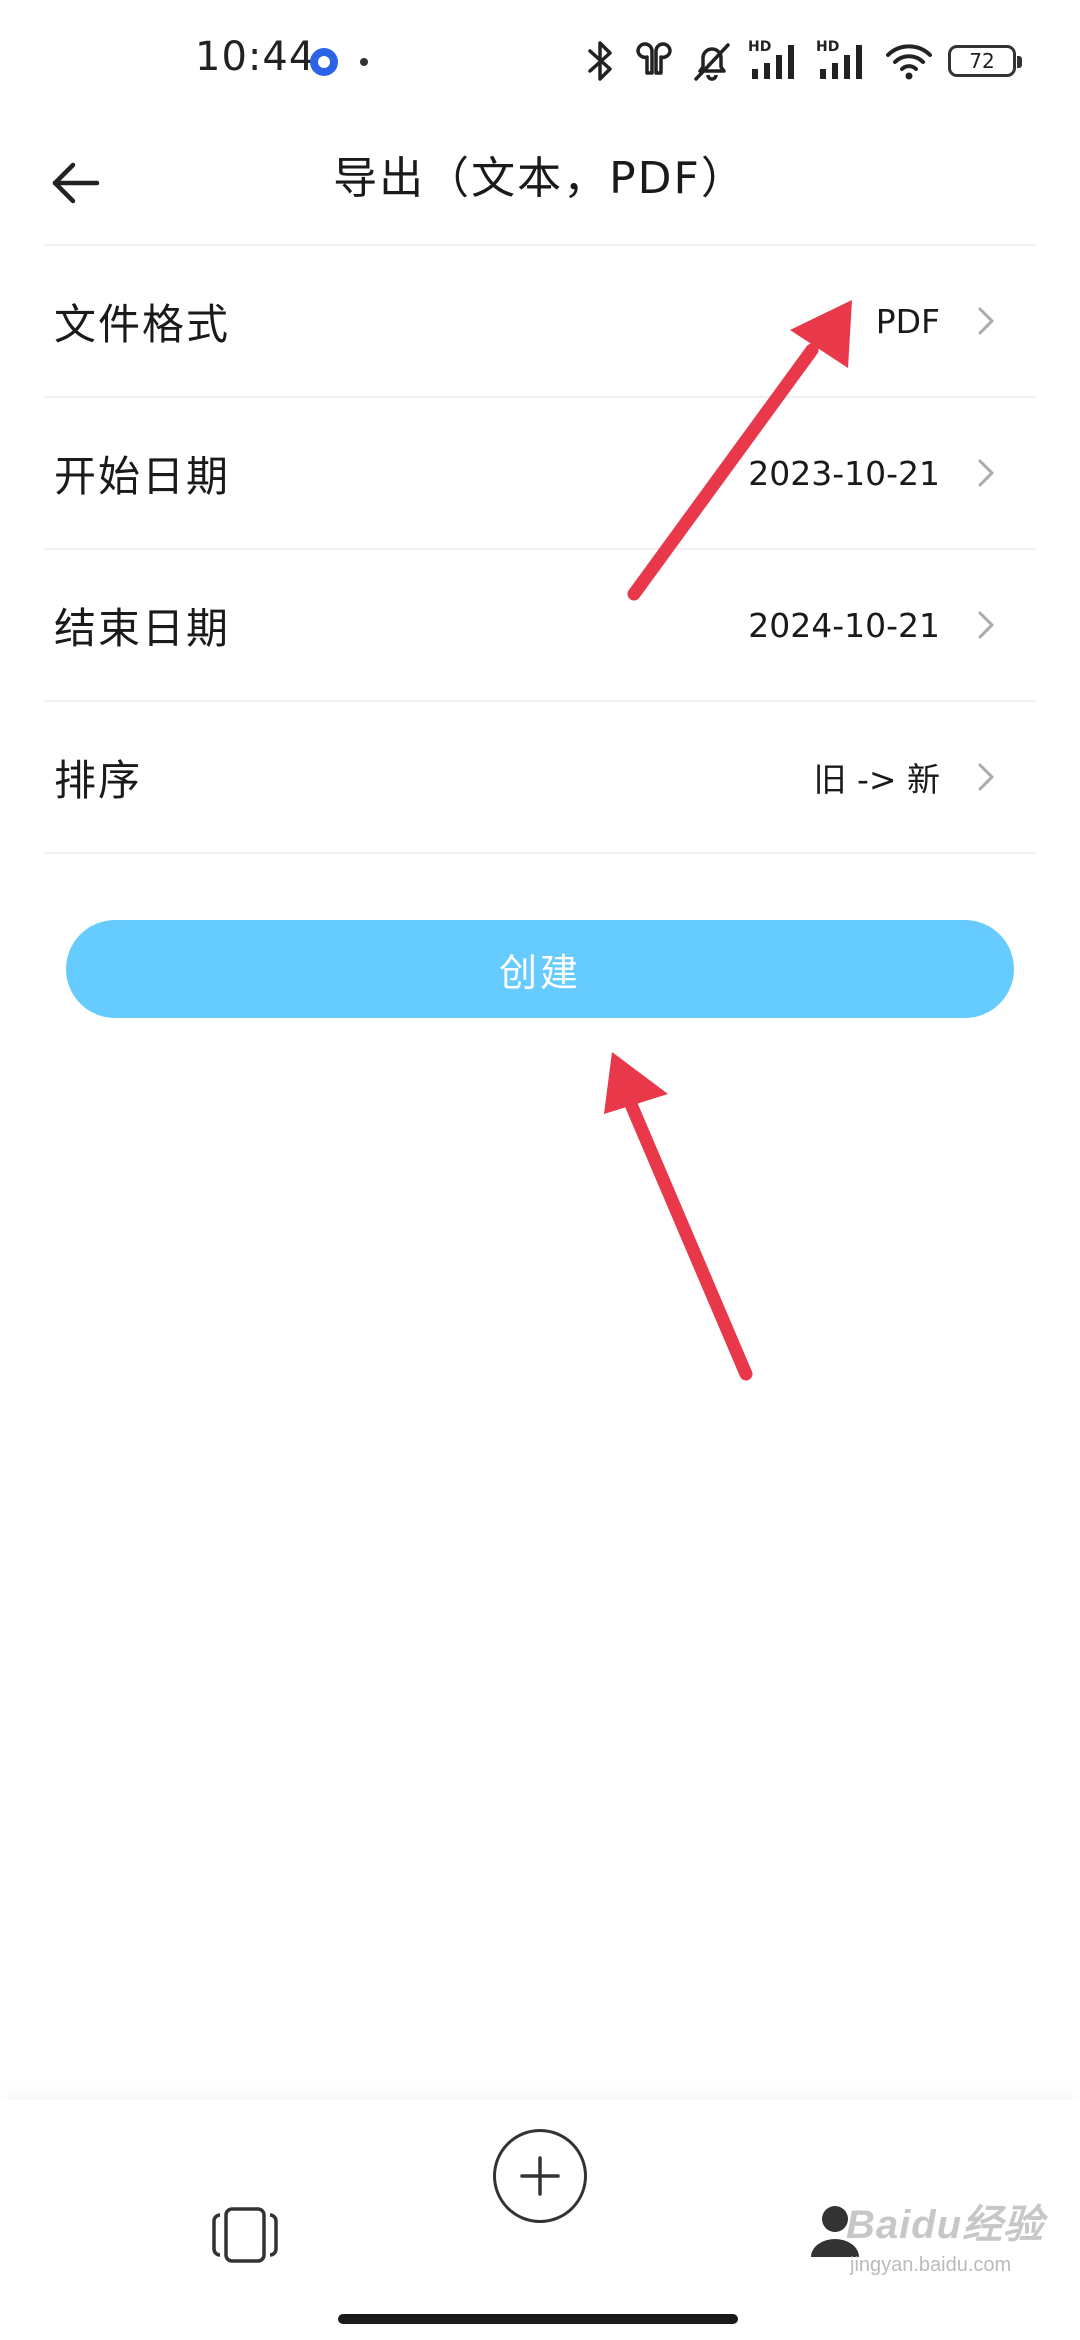 This screenshot has height=2340, width=1080. What do you see at coordinates (909, 62) in the screenshot?
I see `wifi-icon` at bounding box center [909, 62].